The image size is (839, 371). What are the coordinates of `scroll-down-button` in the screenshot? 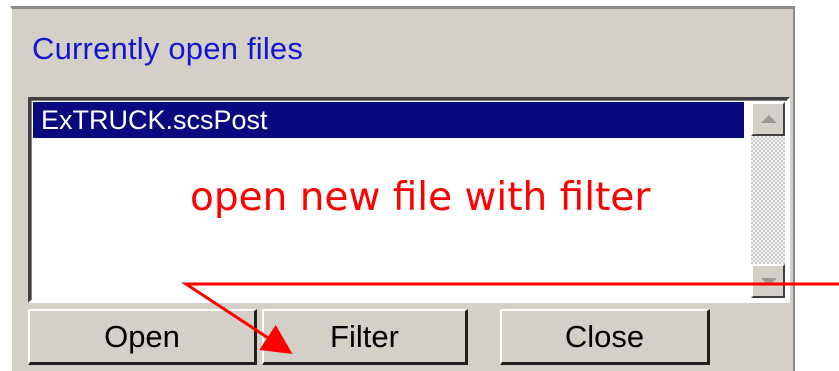 It's located at (768, 281).